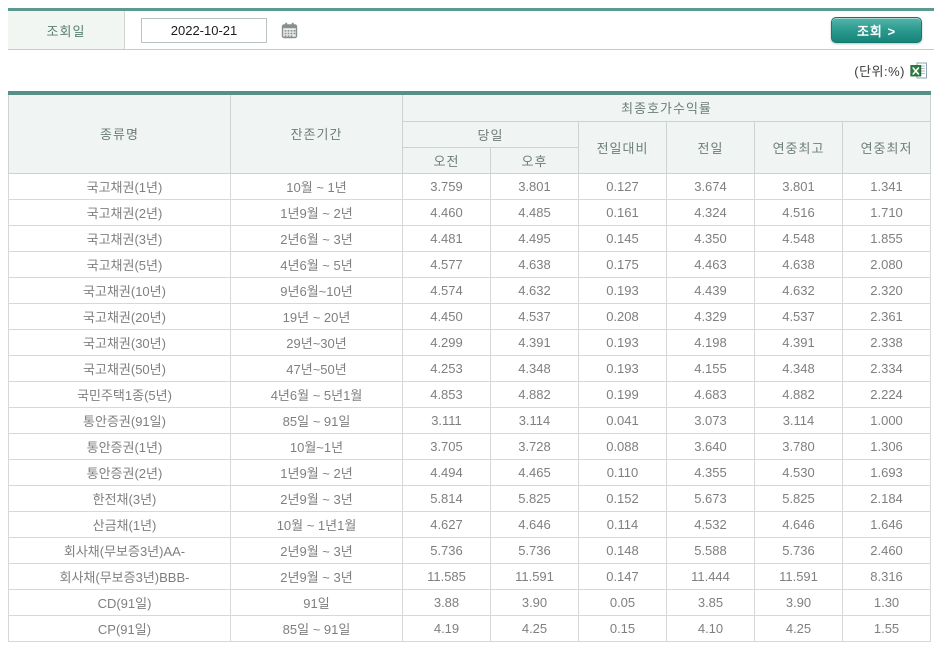 The image size is (942, 668). Describe the element at coordinates (316, 186) in the screenshot. I see `cell-maturity: 10월 ~ 1년` at that location.